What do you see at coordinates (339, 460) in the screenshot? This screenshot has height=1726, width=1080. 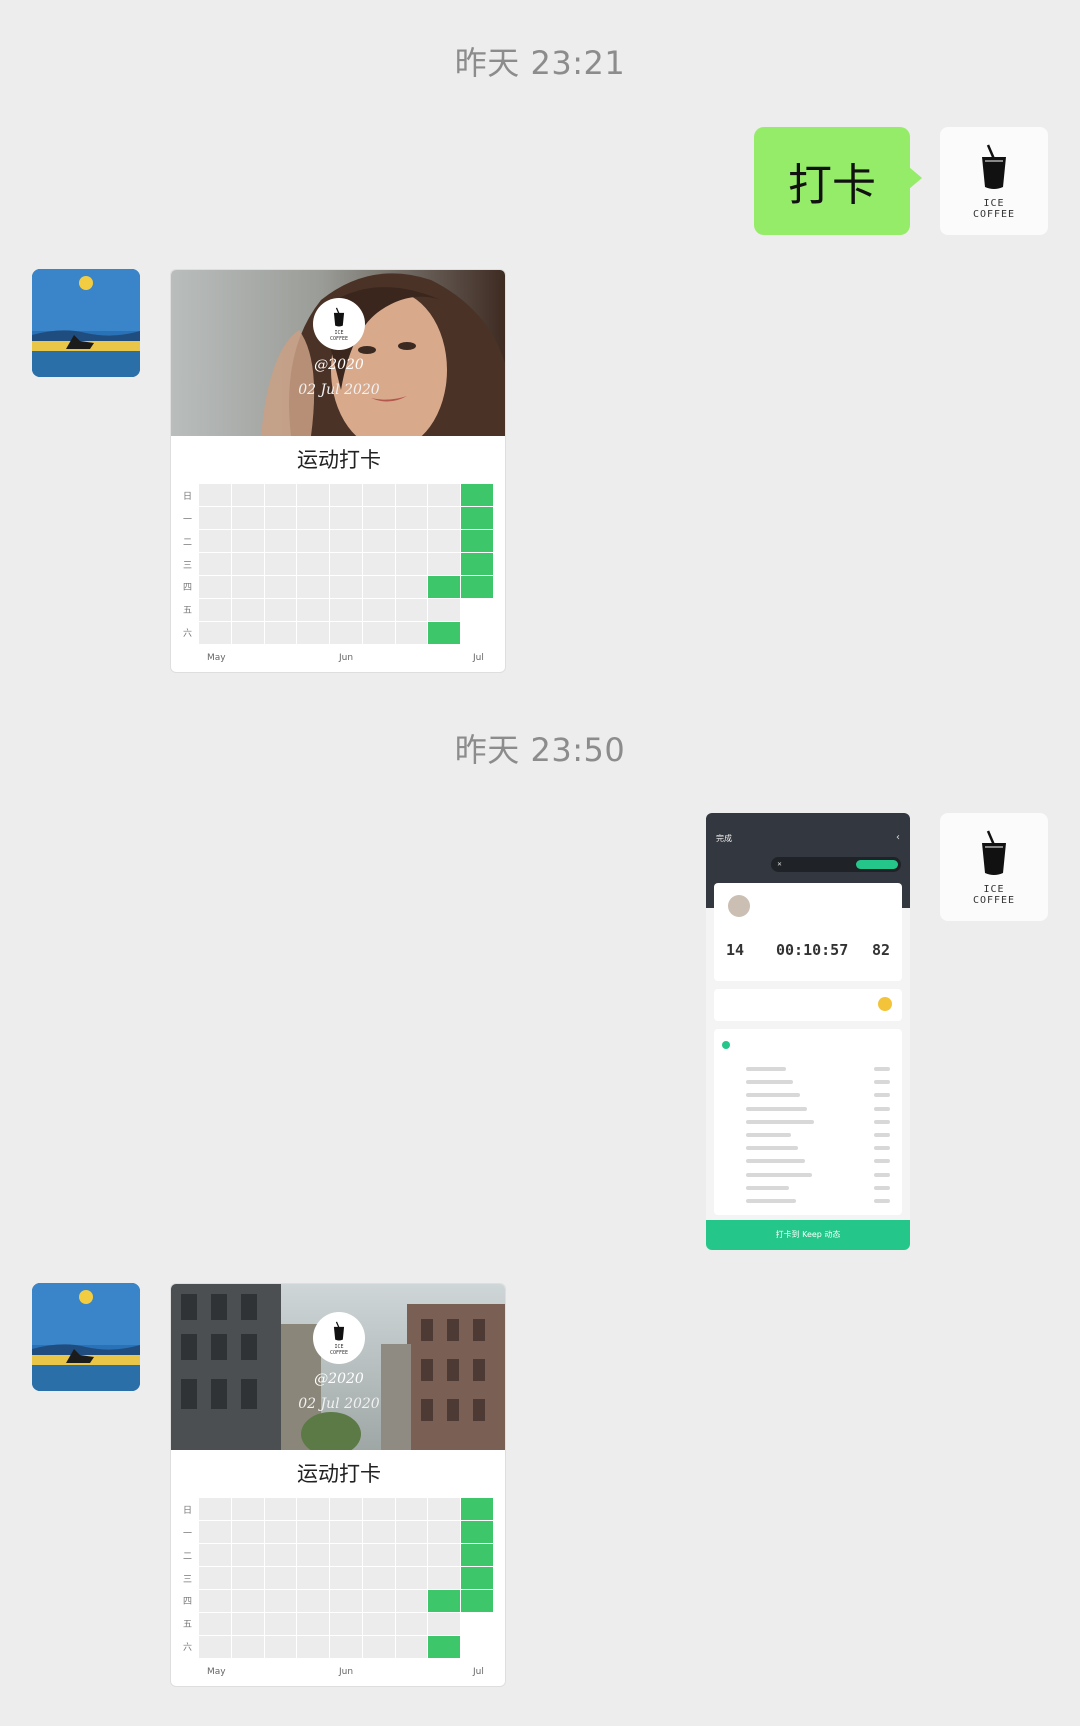 I see `card-title: 运动打卡` at bounding box center [339, 460].